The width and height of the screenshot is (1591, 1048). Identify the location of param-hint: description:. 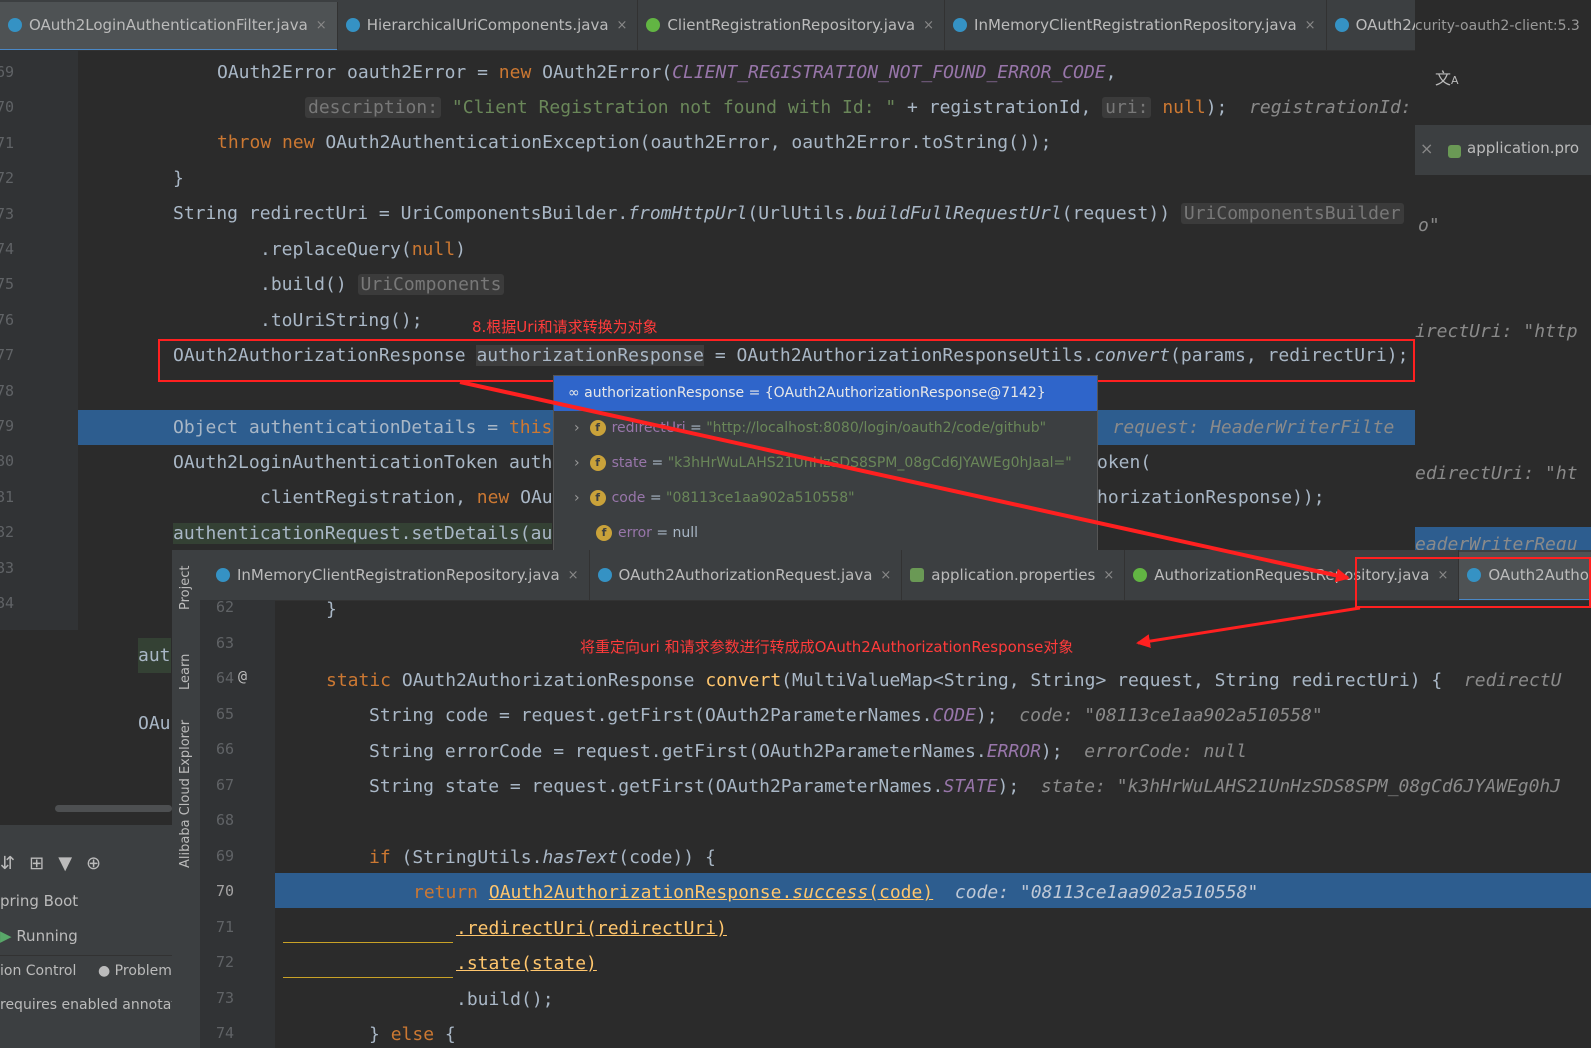
(373, 107).